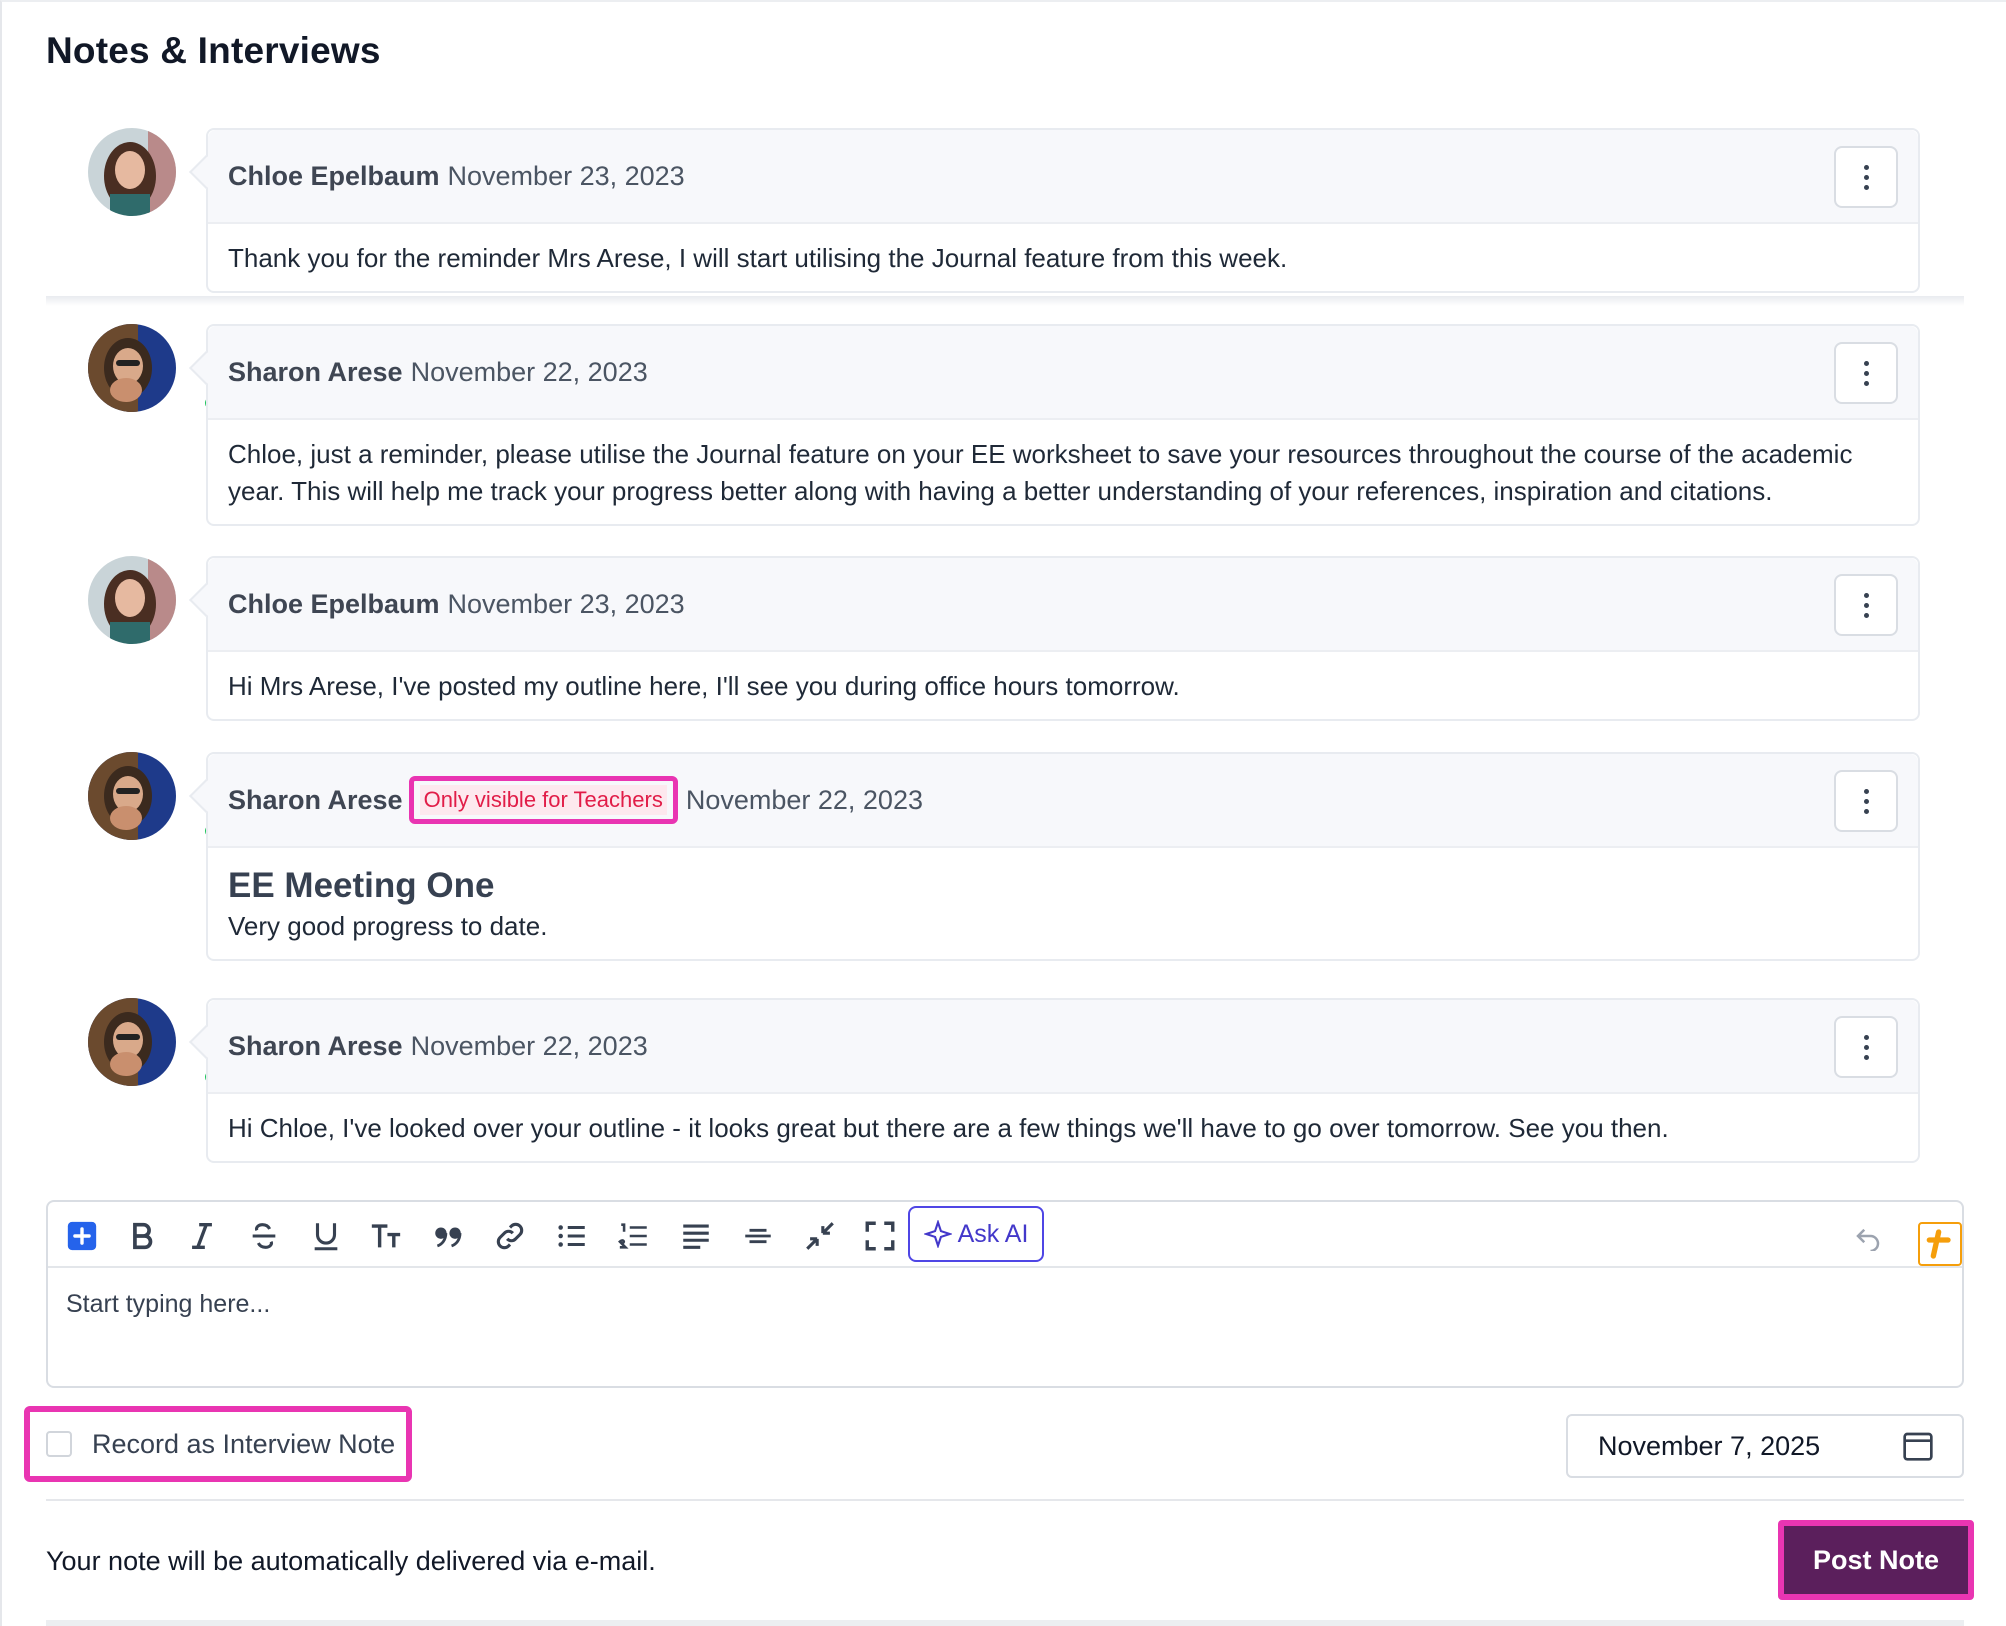 The width and height of the screenshot is (2006, 1626). Describe the element at coordinates (1005, 1500) in the screenshot. I see `footer-divider` at that location.